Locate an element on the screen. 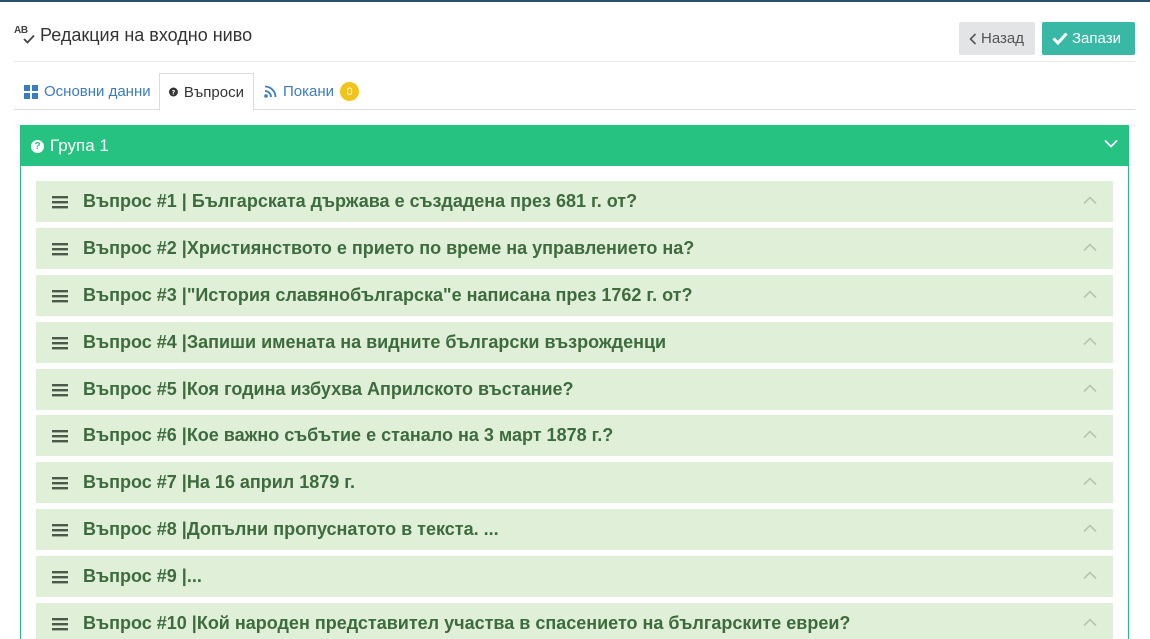  question-text: Въпрос #7 |На 16 април 1879 г. is located at coordinates (219, 482).